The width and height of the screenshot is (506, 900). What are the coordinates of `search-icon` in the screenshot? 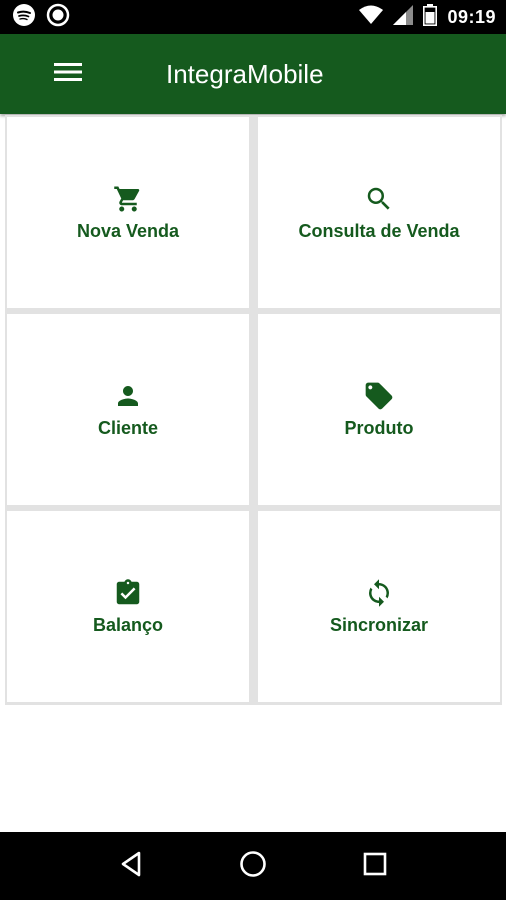 It's located at (379, 199).